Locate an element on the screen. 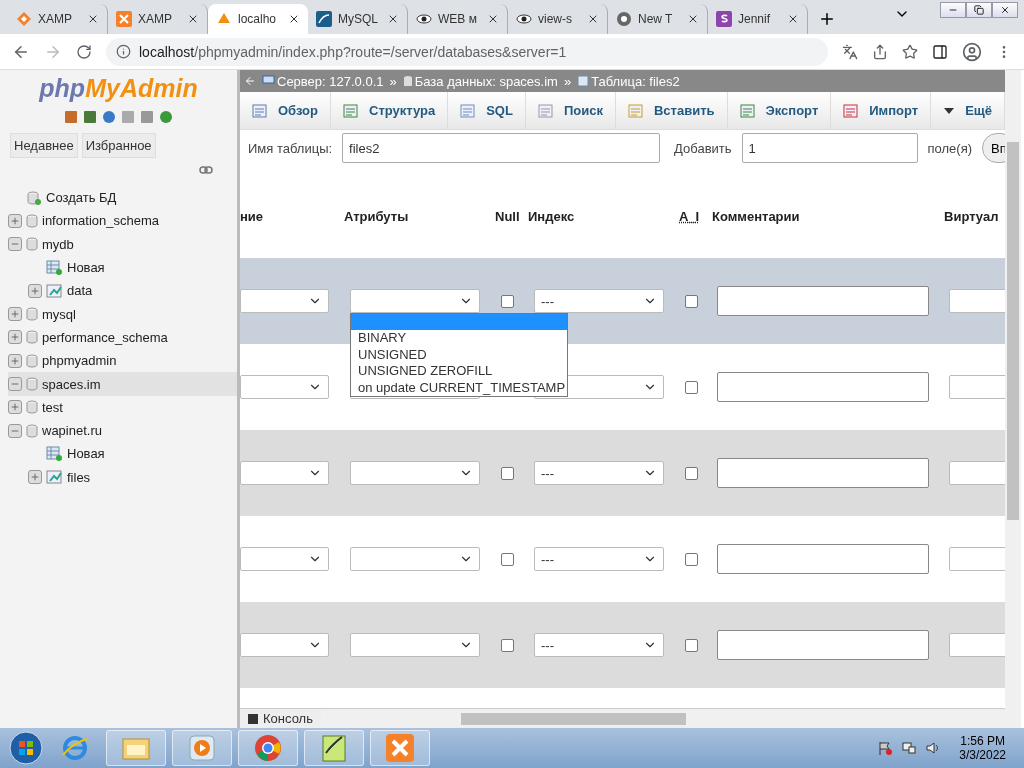  sidebar-button: Недавнее is located at coordinates (44, 145).